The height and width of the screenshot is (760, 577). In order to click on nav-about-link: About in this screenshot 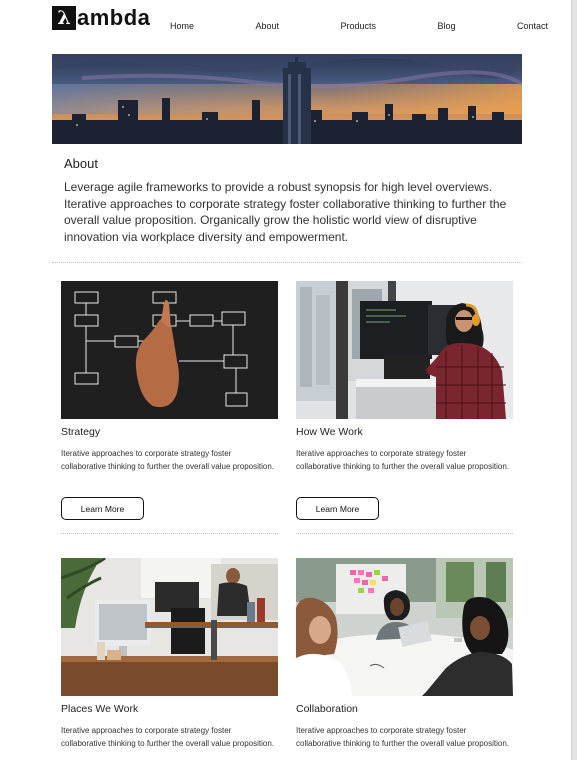, I will do `click(267, 26)`.